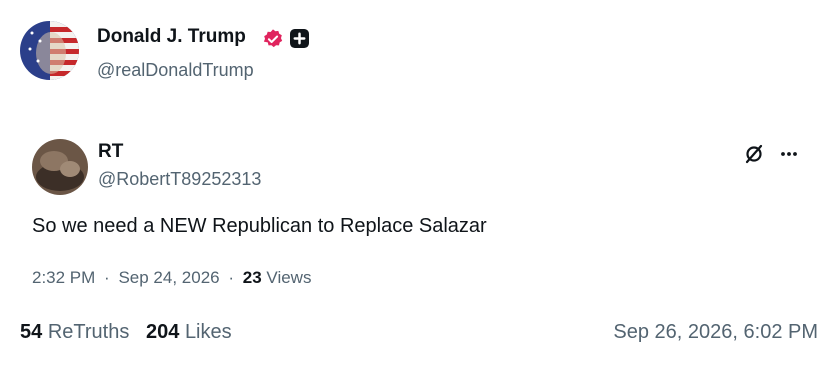 This screenshot has width=840, height=371. What do you see at coordinates (88, 332) in the screenshot?
I see `retruths-label: ReTruths` at bounding box center [88, 332].